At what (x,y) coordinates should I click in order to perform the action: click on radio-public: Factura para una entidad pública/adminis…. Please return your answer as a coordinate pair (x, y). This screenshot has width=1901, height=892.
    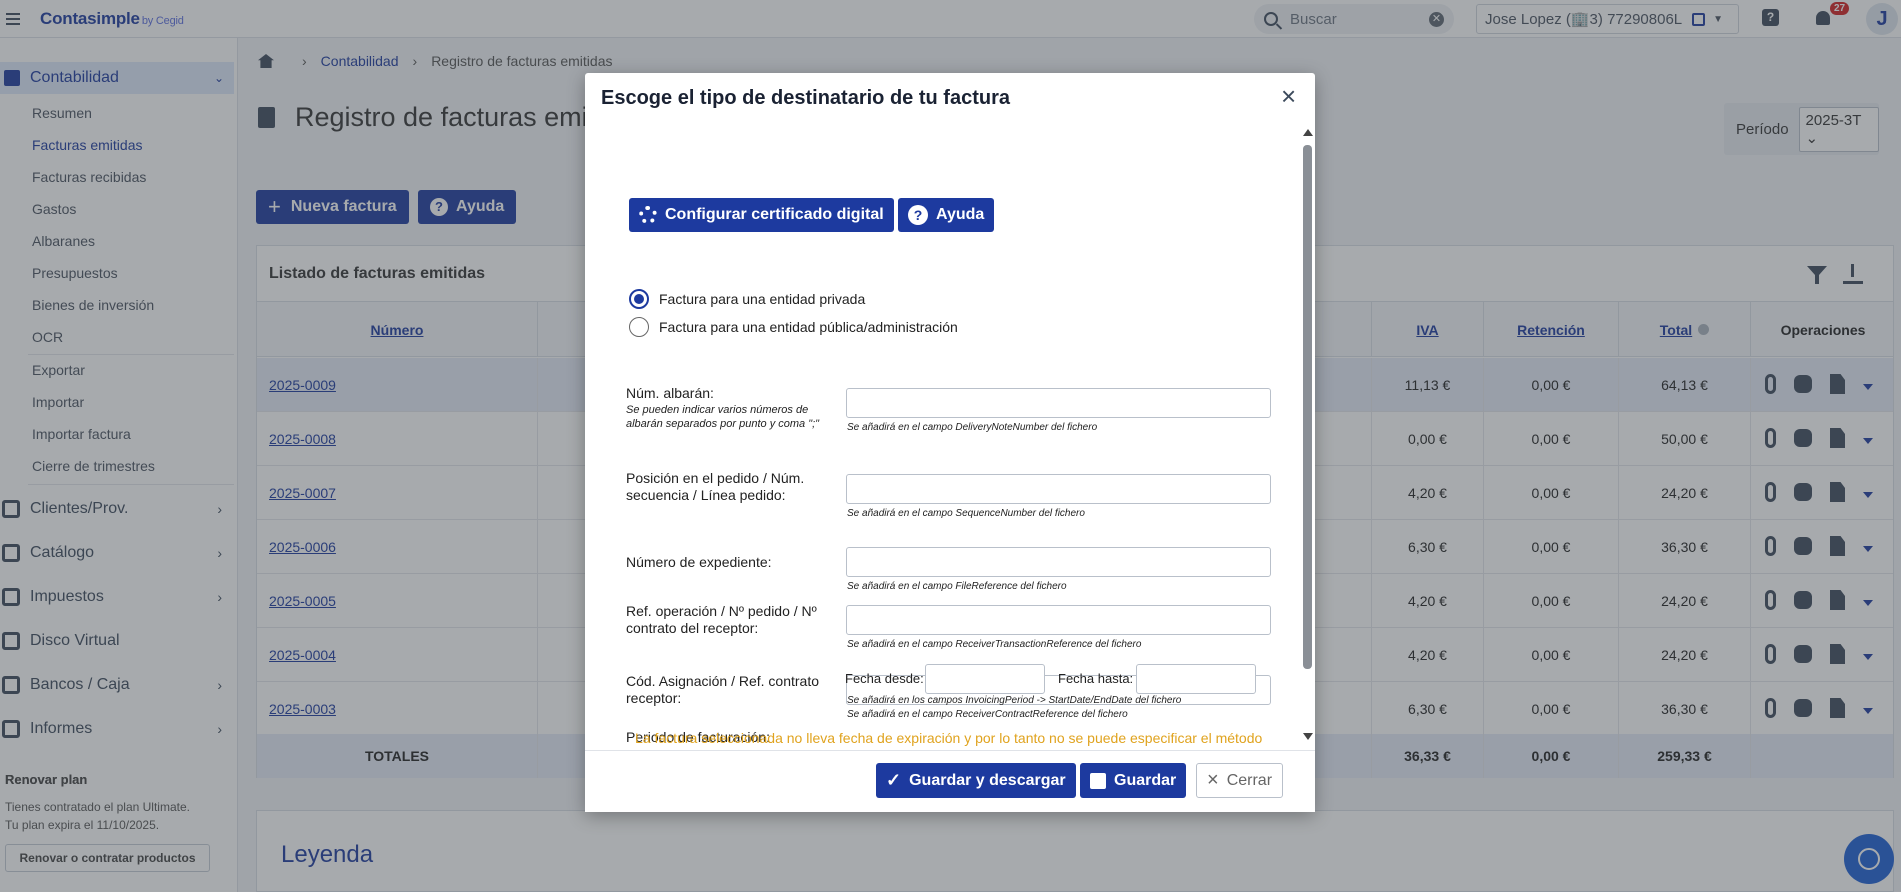
    Looking at the image, I should click on (793, 327).